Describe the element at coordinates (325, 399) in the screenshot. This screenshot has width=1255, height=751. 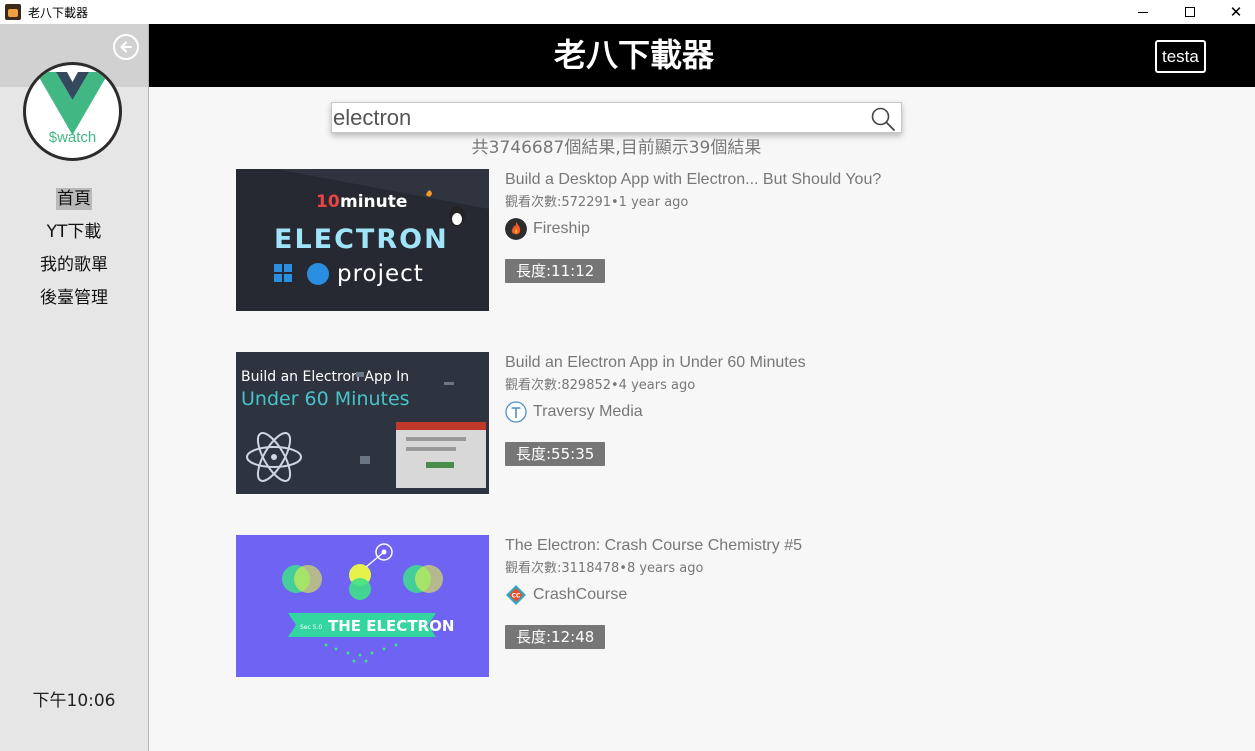
I see `thumb-text: Under 60 Minutes` at that location.